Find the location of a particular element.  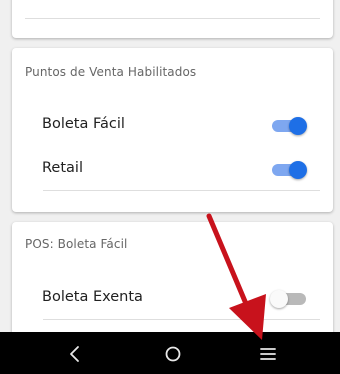

setting-row-boleta-exenta: Boleta Exenta is located at coordinates (172, 298).